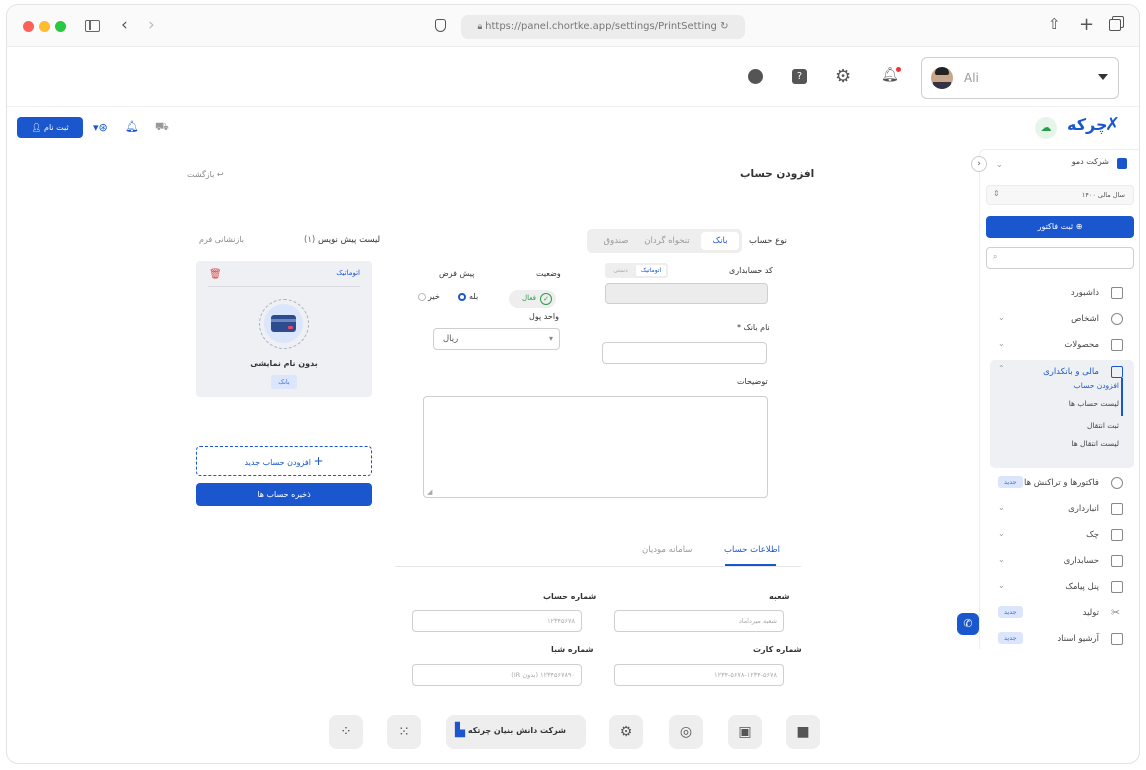  I want to click on card-image-circle, so click(283, 323).